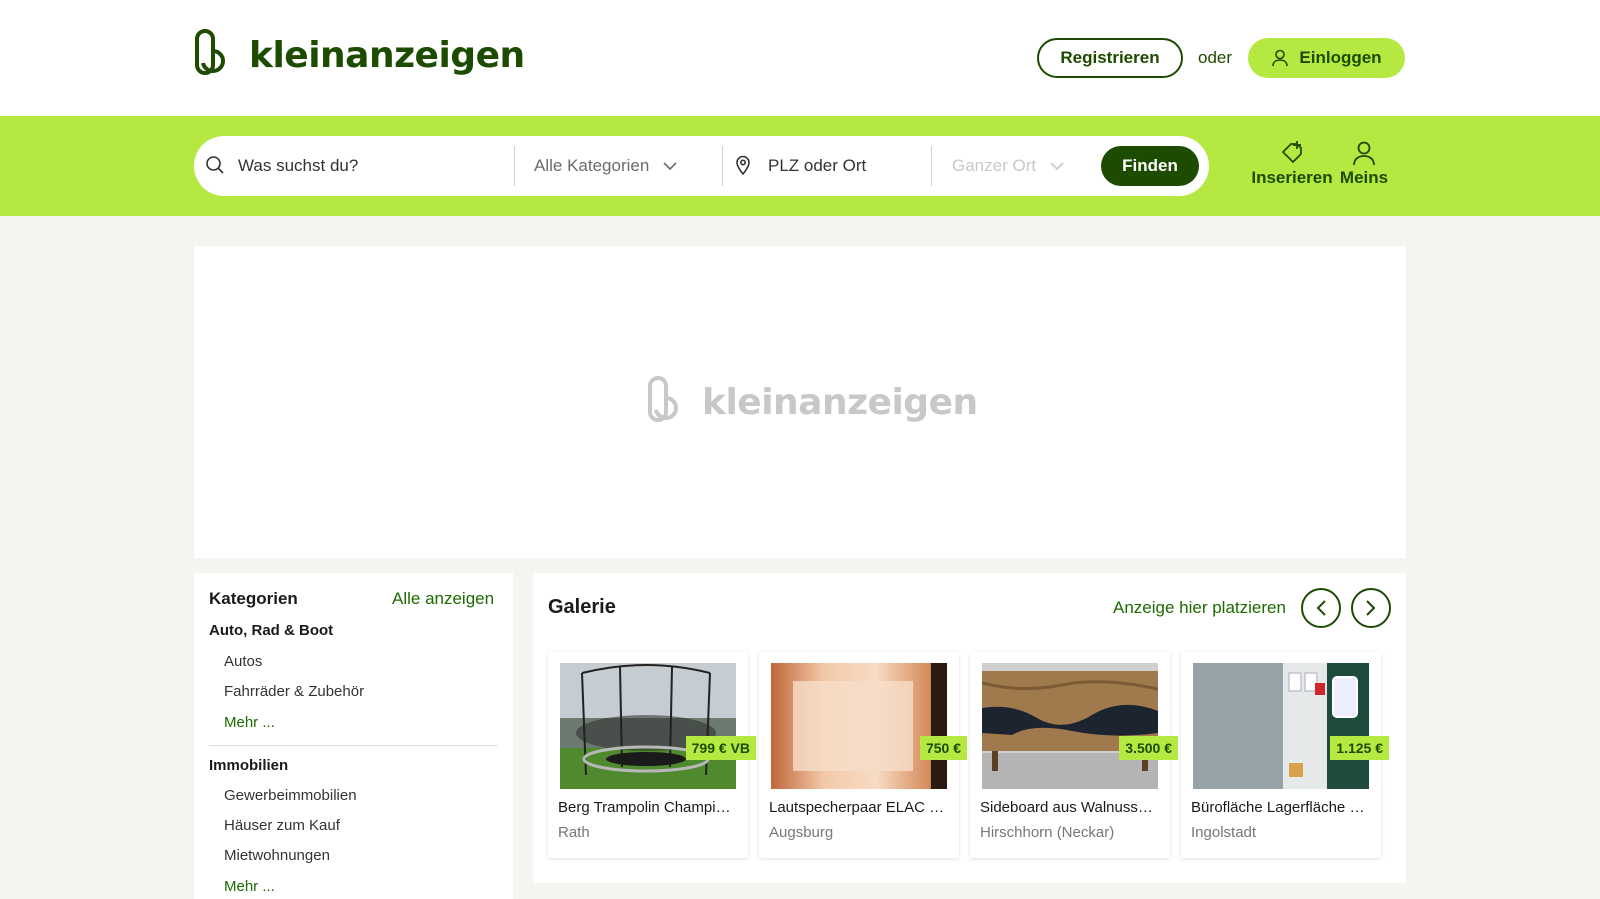 The height and width of the screenshot is (899, 1600). I want to click on mine-label: Meins, so click(1364, 177).